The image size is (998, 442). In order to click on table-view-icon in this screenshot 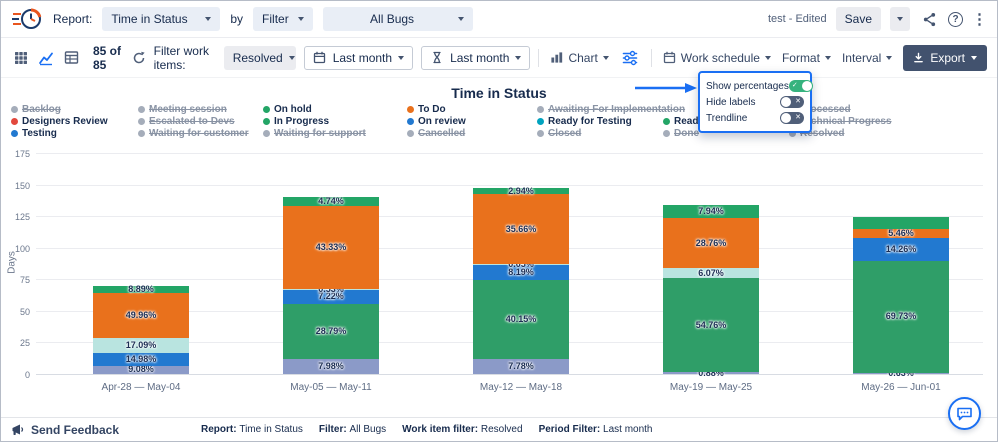, I will do `click(71, 58)`.